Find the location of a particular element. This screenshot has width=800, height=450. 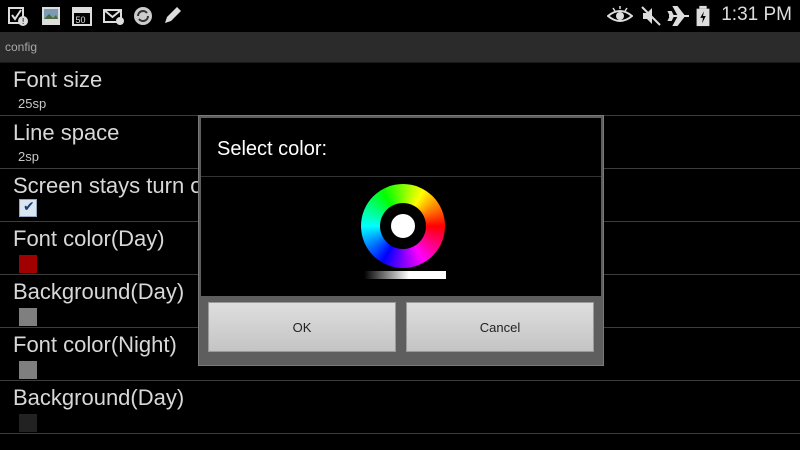

eye-icon is located at coordinates (620, 14).